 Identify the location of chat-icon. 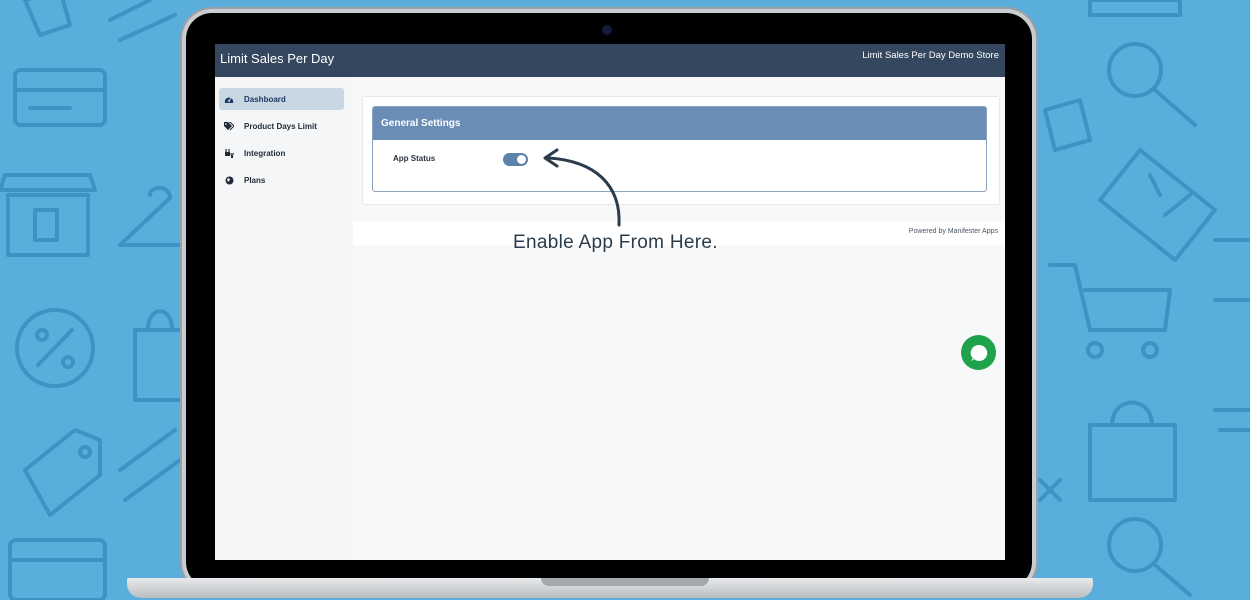
(978, 352).